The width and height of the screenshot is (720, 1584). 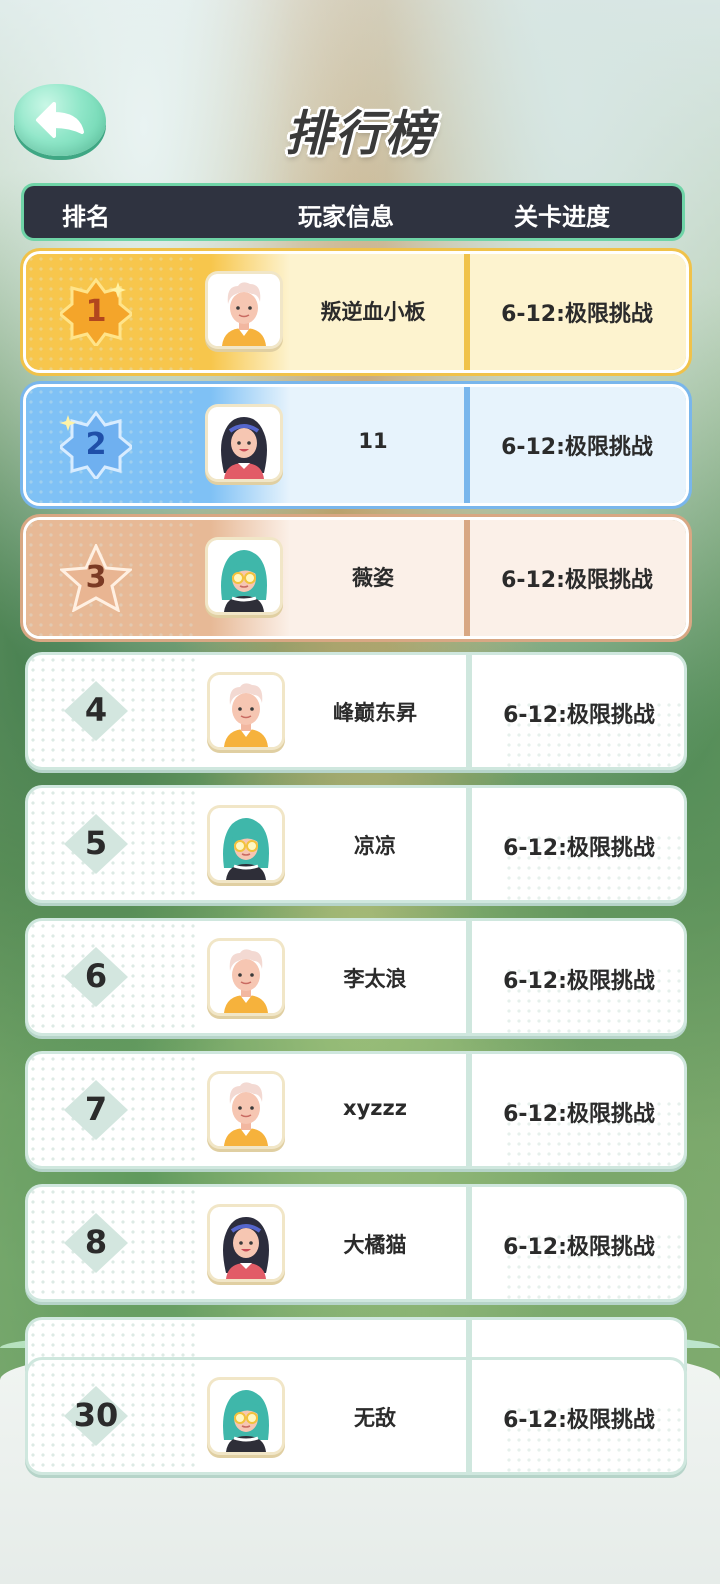 I want to click on player-name: 叛逆血小板, so click(x=373, y=312).